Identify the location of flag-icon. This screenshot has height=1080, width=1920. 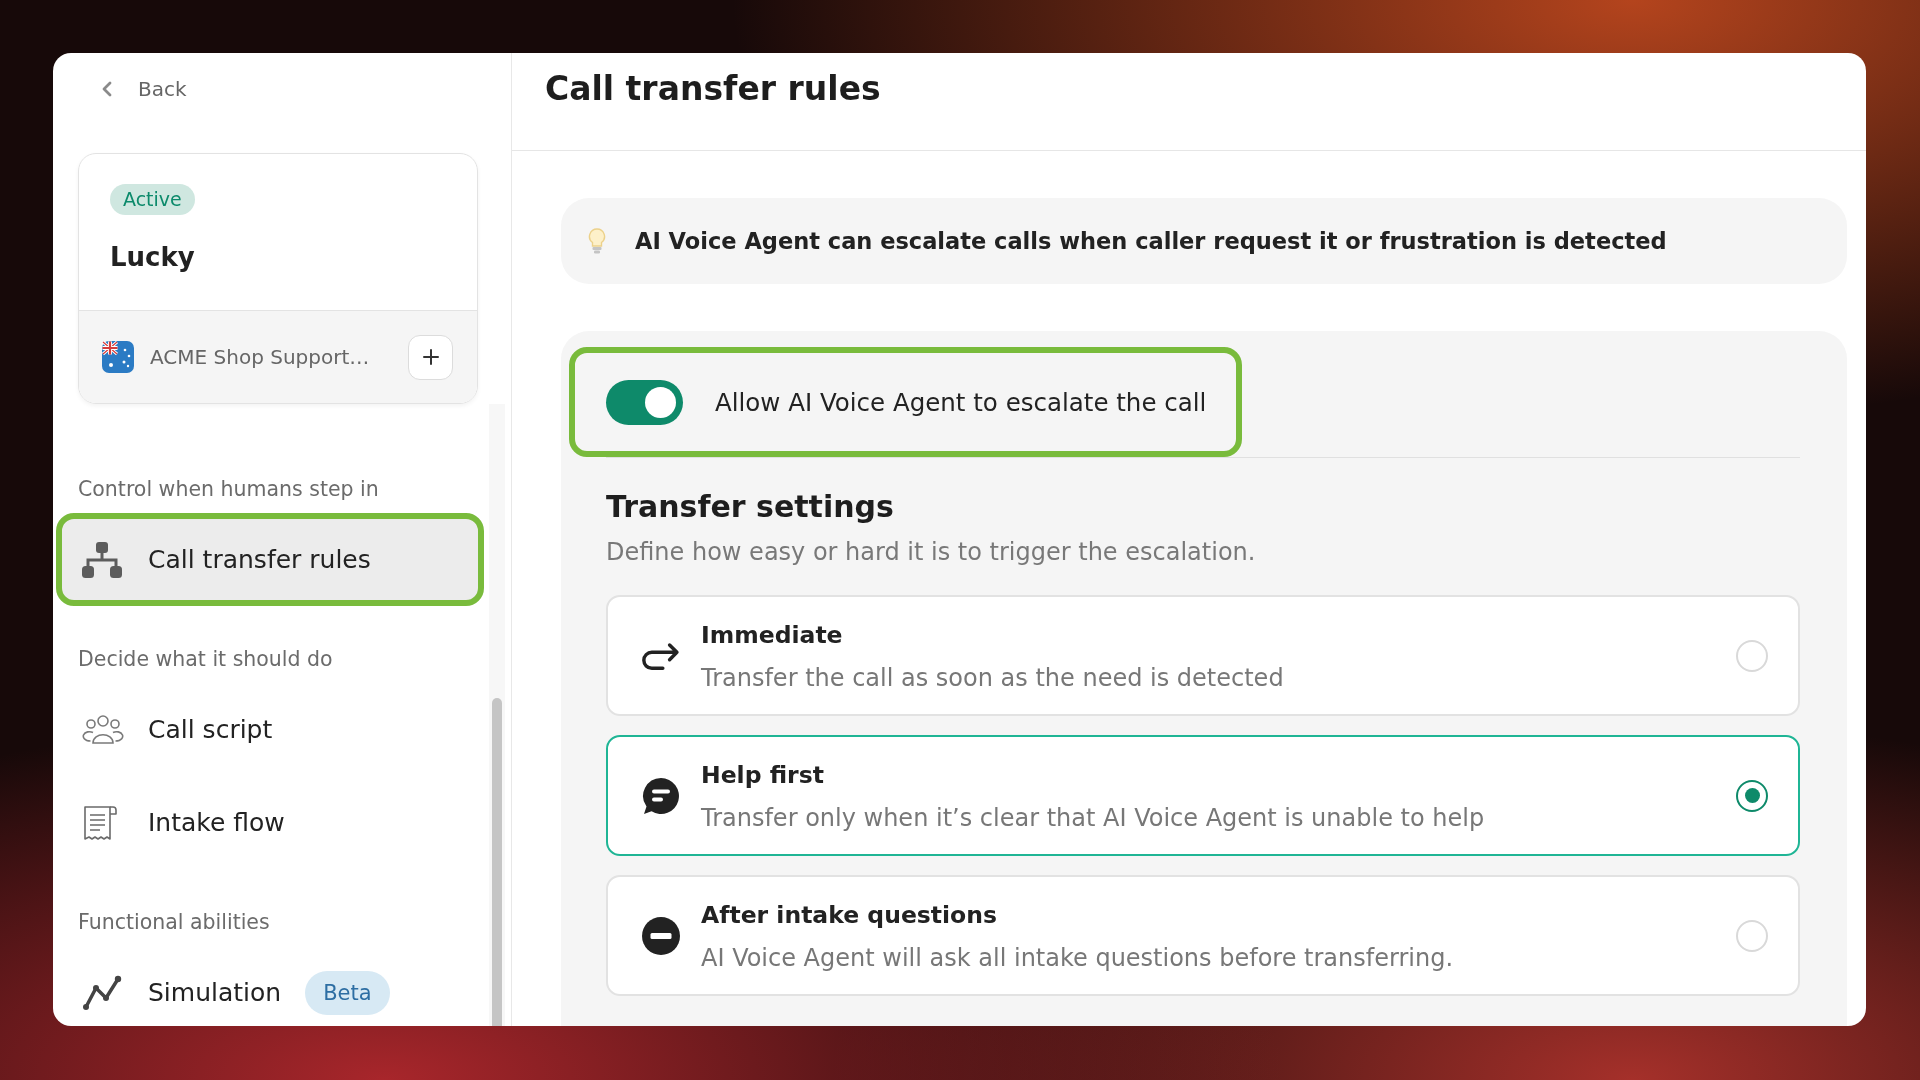
(118, 357).